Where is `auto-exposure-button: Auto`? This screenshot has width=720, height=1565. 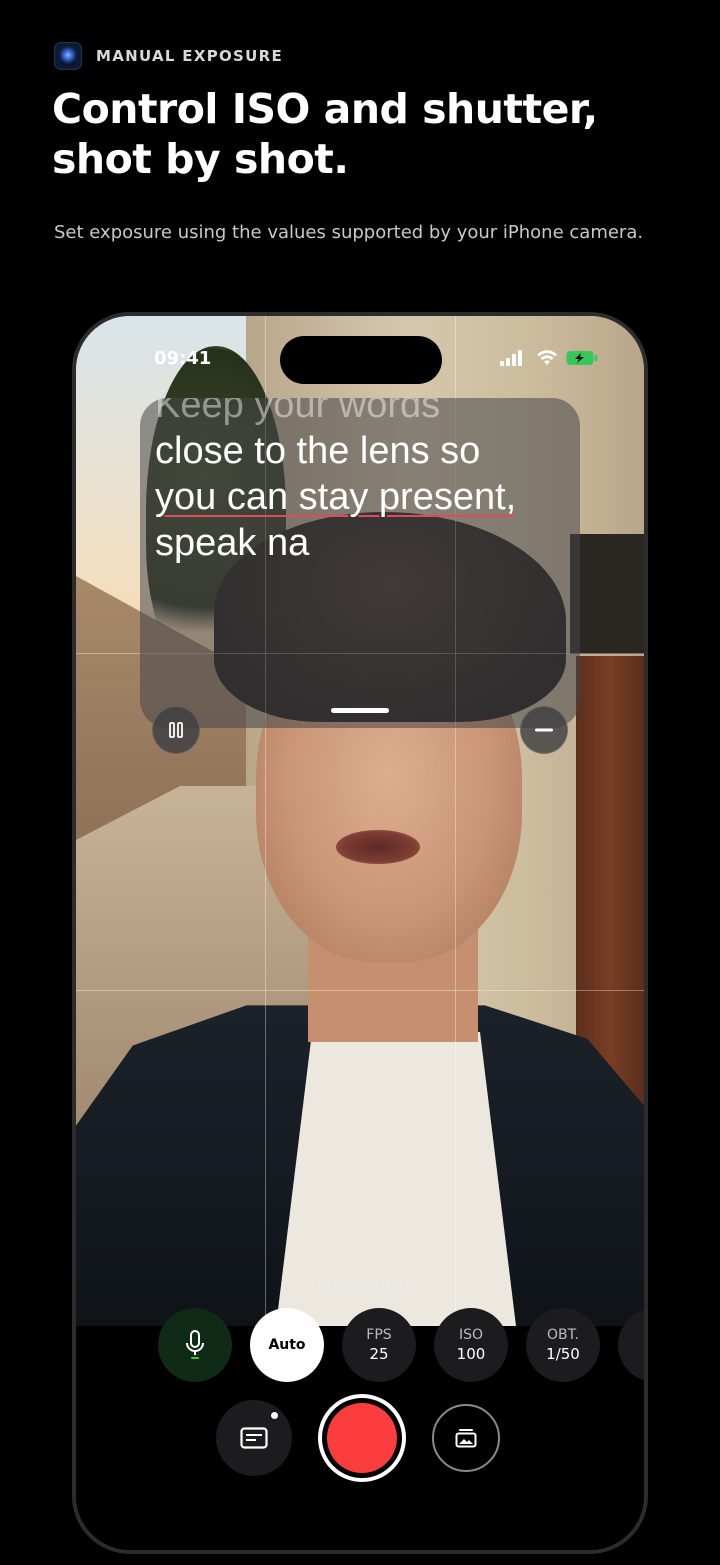 auto-exposure-button: Auto is located at coordinates (287, 1345).